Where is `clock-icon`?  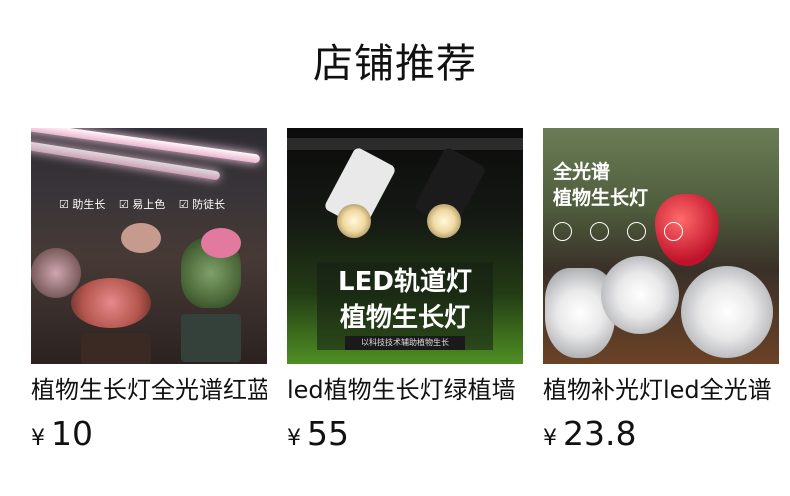
clock-icon is located at coordinates (562, 231).